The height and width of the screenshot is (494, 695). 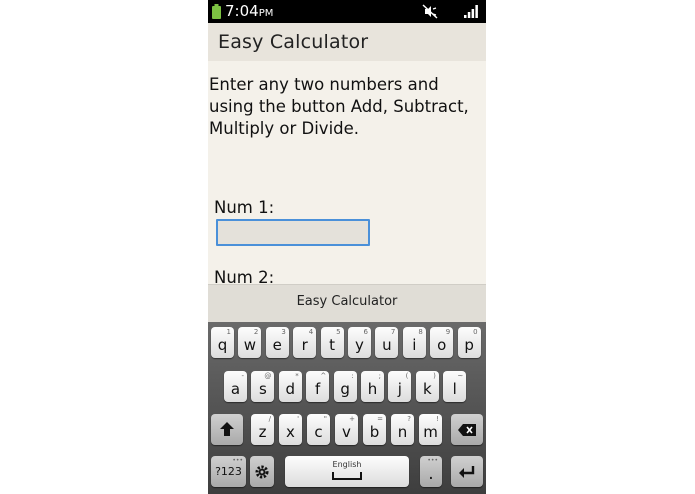 What do you see at coordinates (359, 345) in the screenshot?
I see `key-label: y` at bounding box center [359, 345].